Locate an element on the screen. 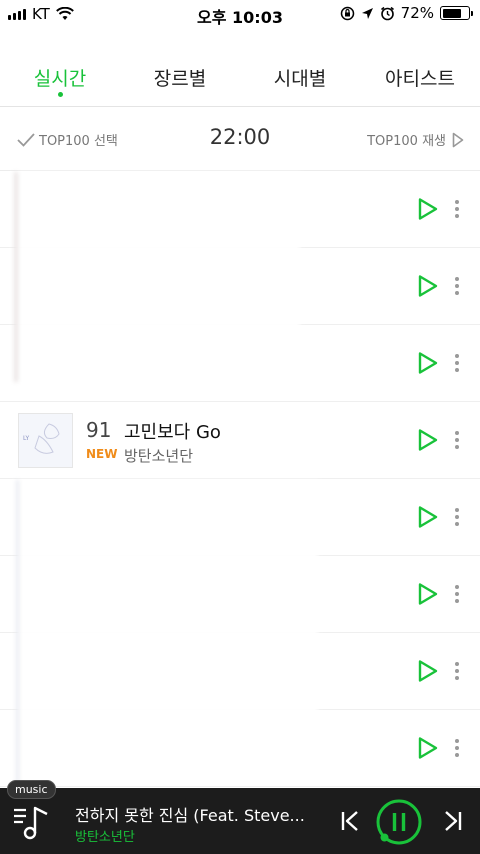  battery-percent: 72% is located at coordinates (417, 13).